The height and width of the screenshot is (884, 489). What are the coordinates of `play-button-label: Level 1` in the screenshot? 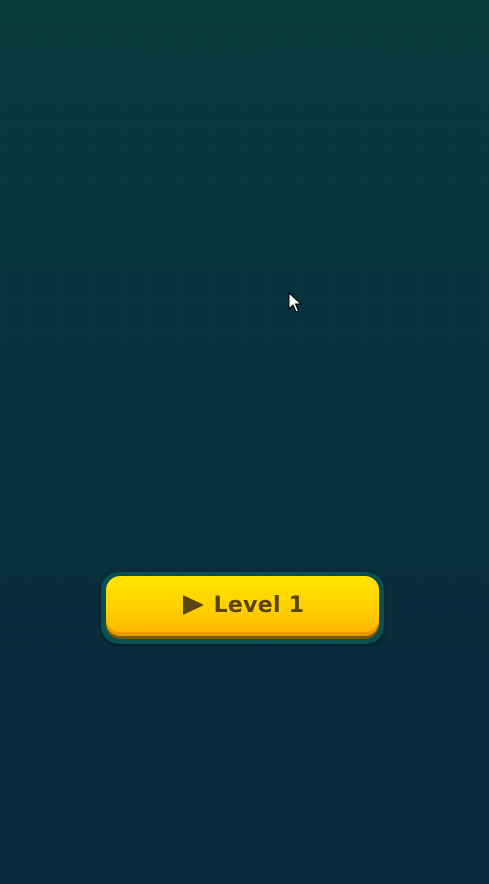 It's located at (259, 605).